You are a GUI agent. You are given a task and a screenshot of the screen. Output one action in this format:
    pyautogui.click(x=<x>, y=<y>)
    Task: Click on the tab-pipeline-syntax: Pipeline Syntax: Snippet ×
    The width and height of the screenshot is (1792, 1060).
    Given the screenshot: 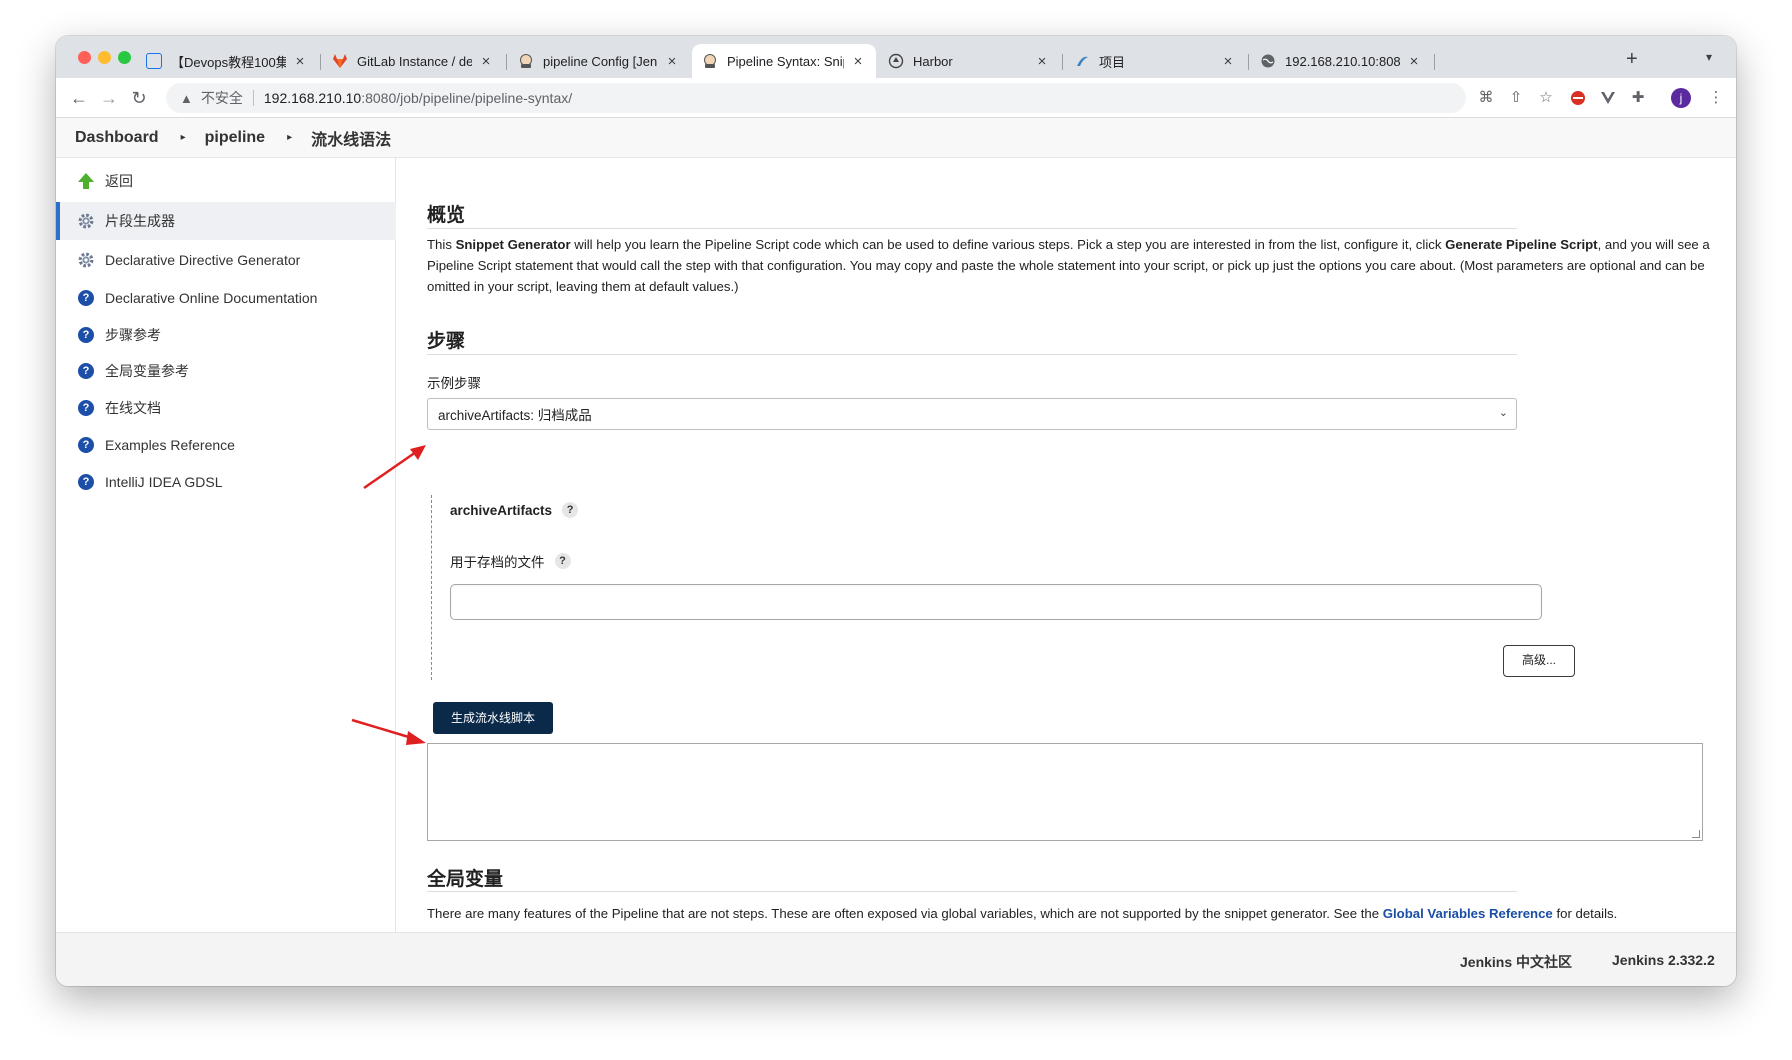 What is the action you would take?
    pyautogui.click(x=784, y=61)
    